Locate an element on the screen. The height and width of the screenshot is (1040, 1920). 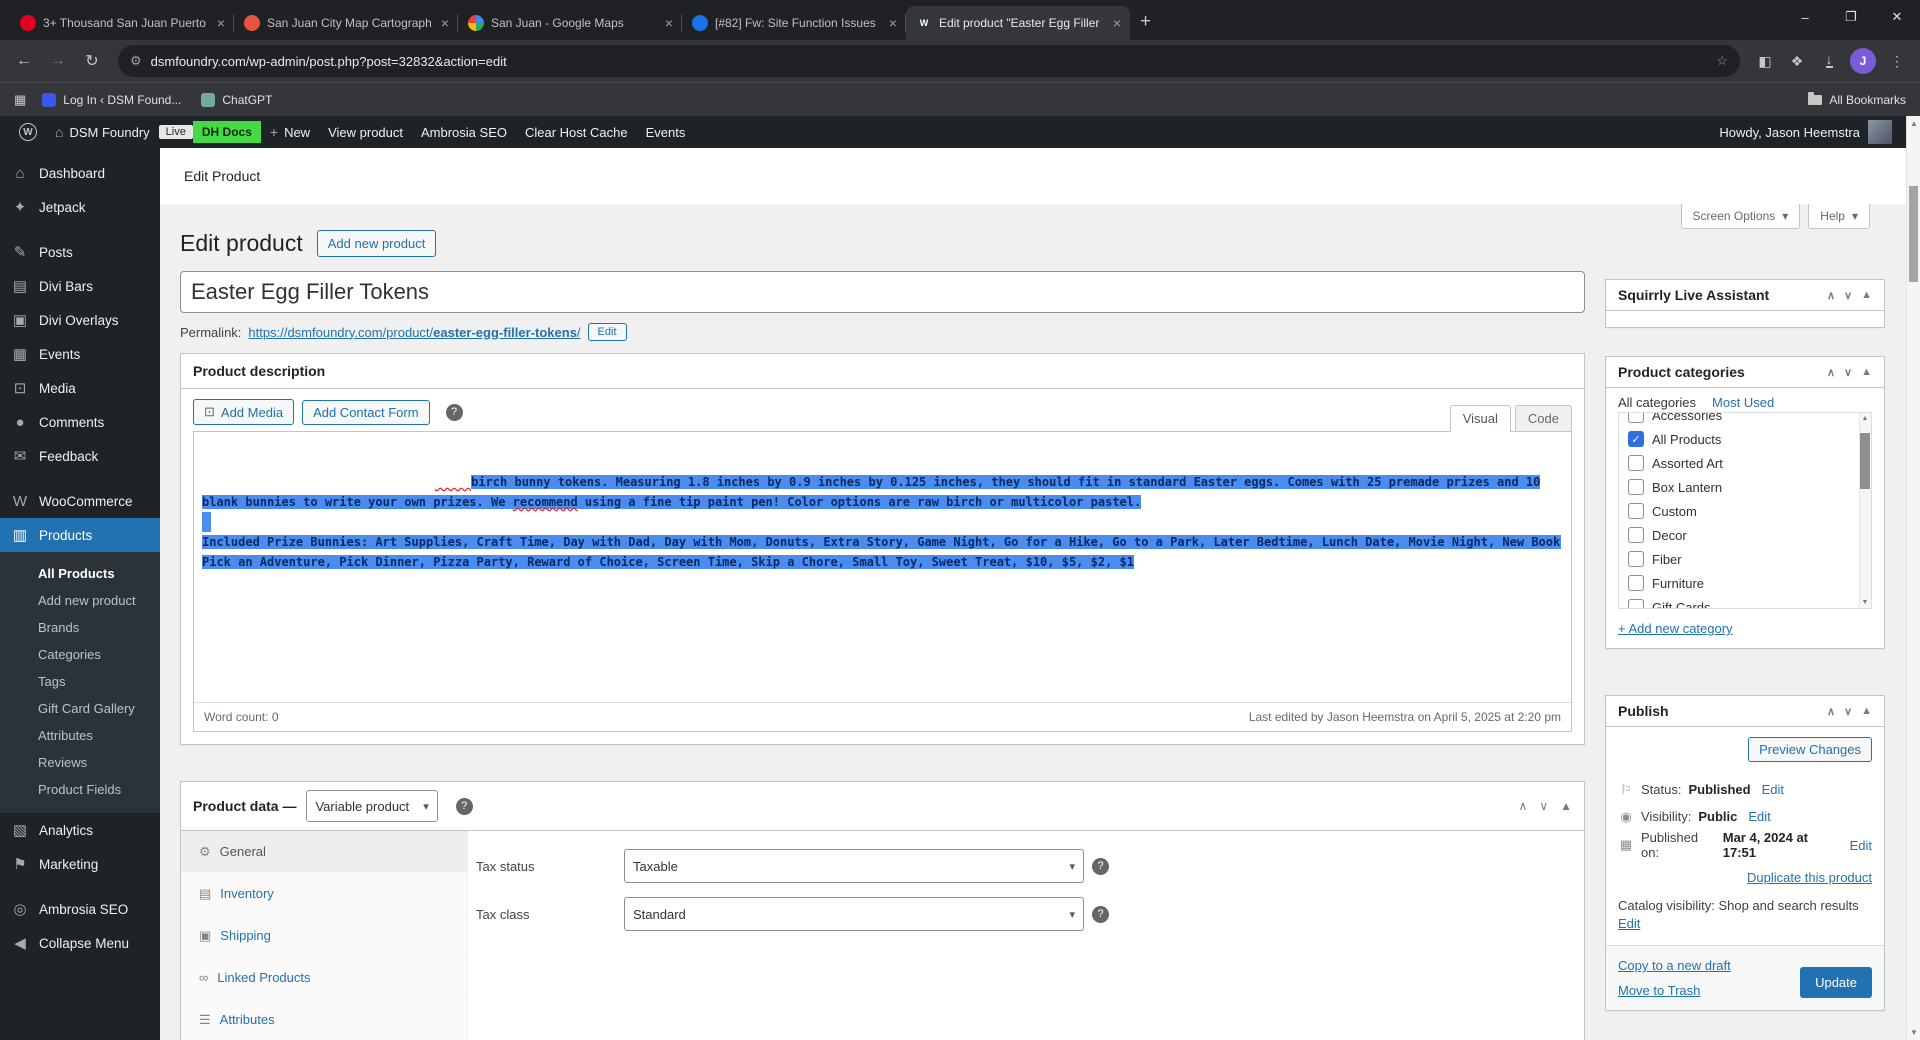
category-item: Assorted Art is located at coordinates (1749, 463).